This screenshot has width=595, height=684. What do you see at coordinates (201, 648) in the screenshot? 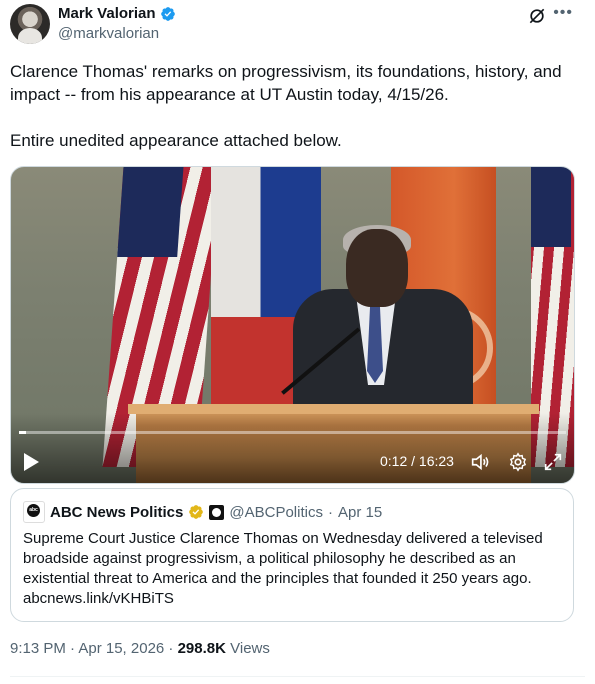
I see `views-count: 298.8K` at bounding box center [201, 648].